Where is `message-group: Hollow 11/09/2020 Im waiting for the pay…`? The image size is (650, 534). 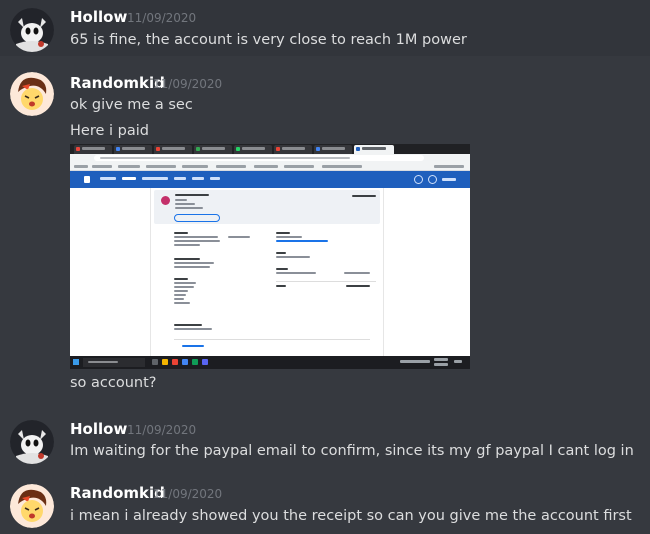
message-group: Hollow 11/09/2020 Im waiting for the pay… is located at coordinates (325, 443).